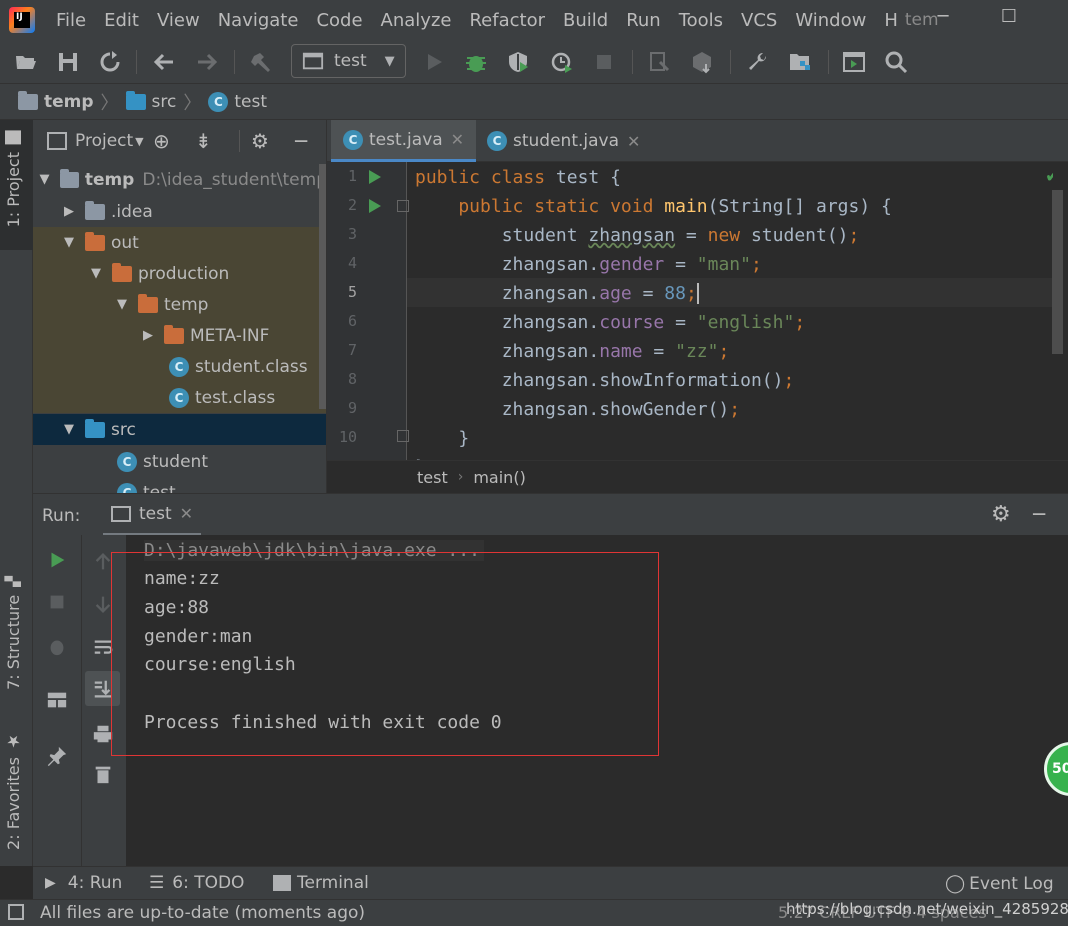  What do you see at coordinates (258, 20) in the screenshot?
I see `menu-navigate: Navigate` at bounding box center [258, 20].